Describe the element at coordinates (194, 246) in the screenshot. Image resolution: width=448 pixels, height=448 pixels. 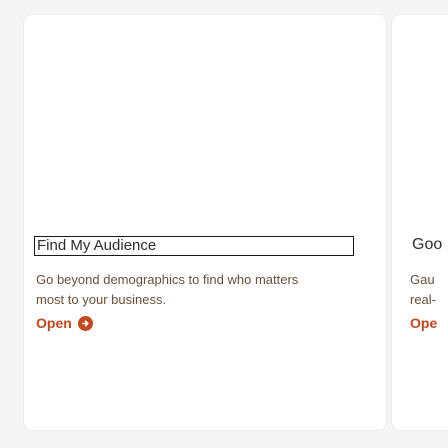
I see `card-title: Find My Audience` at that location.